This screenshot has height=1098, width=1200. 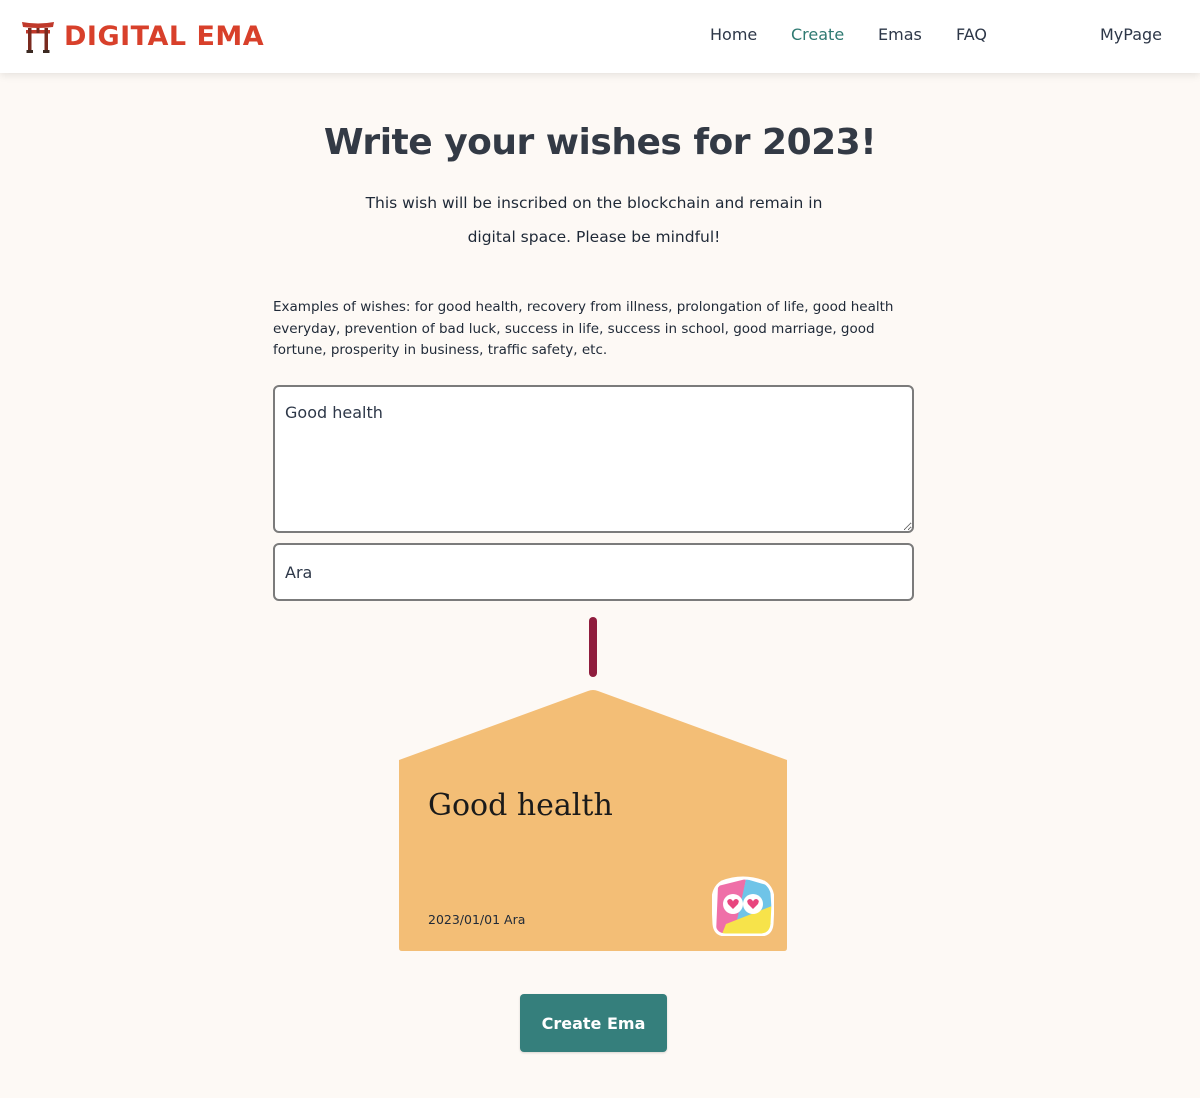 I want to click on site-logo: DIGITAL EMA, so click(x=143, y=36).